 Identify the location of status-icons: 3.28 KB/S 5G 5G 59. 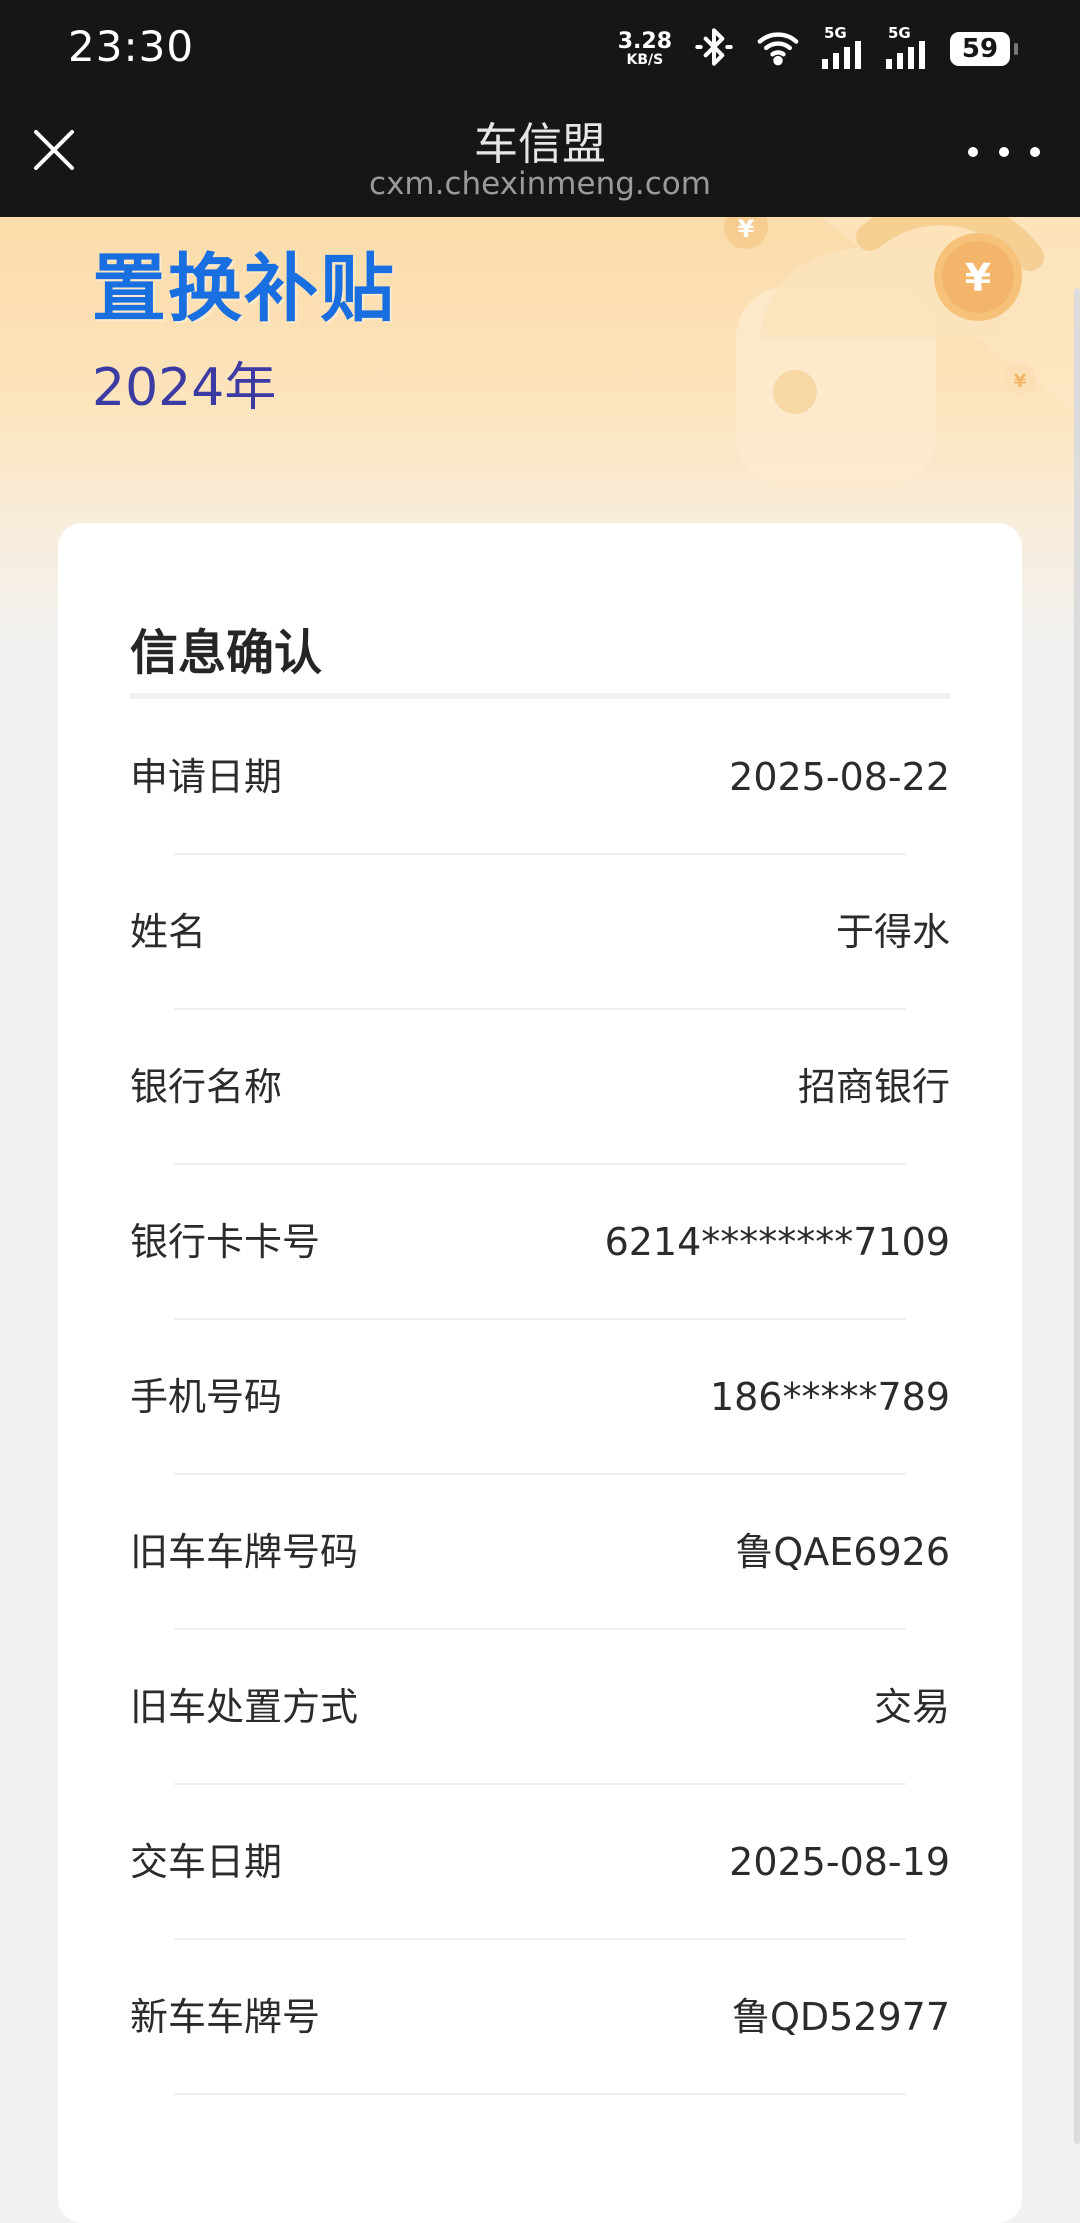
(817, 48).